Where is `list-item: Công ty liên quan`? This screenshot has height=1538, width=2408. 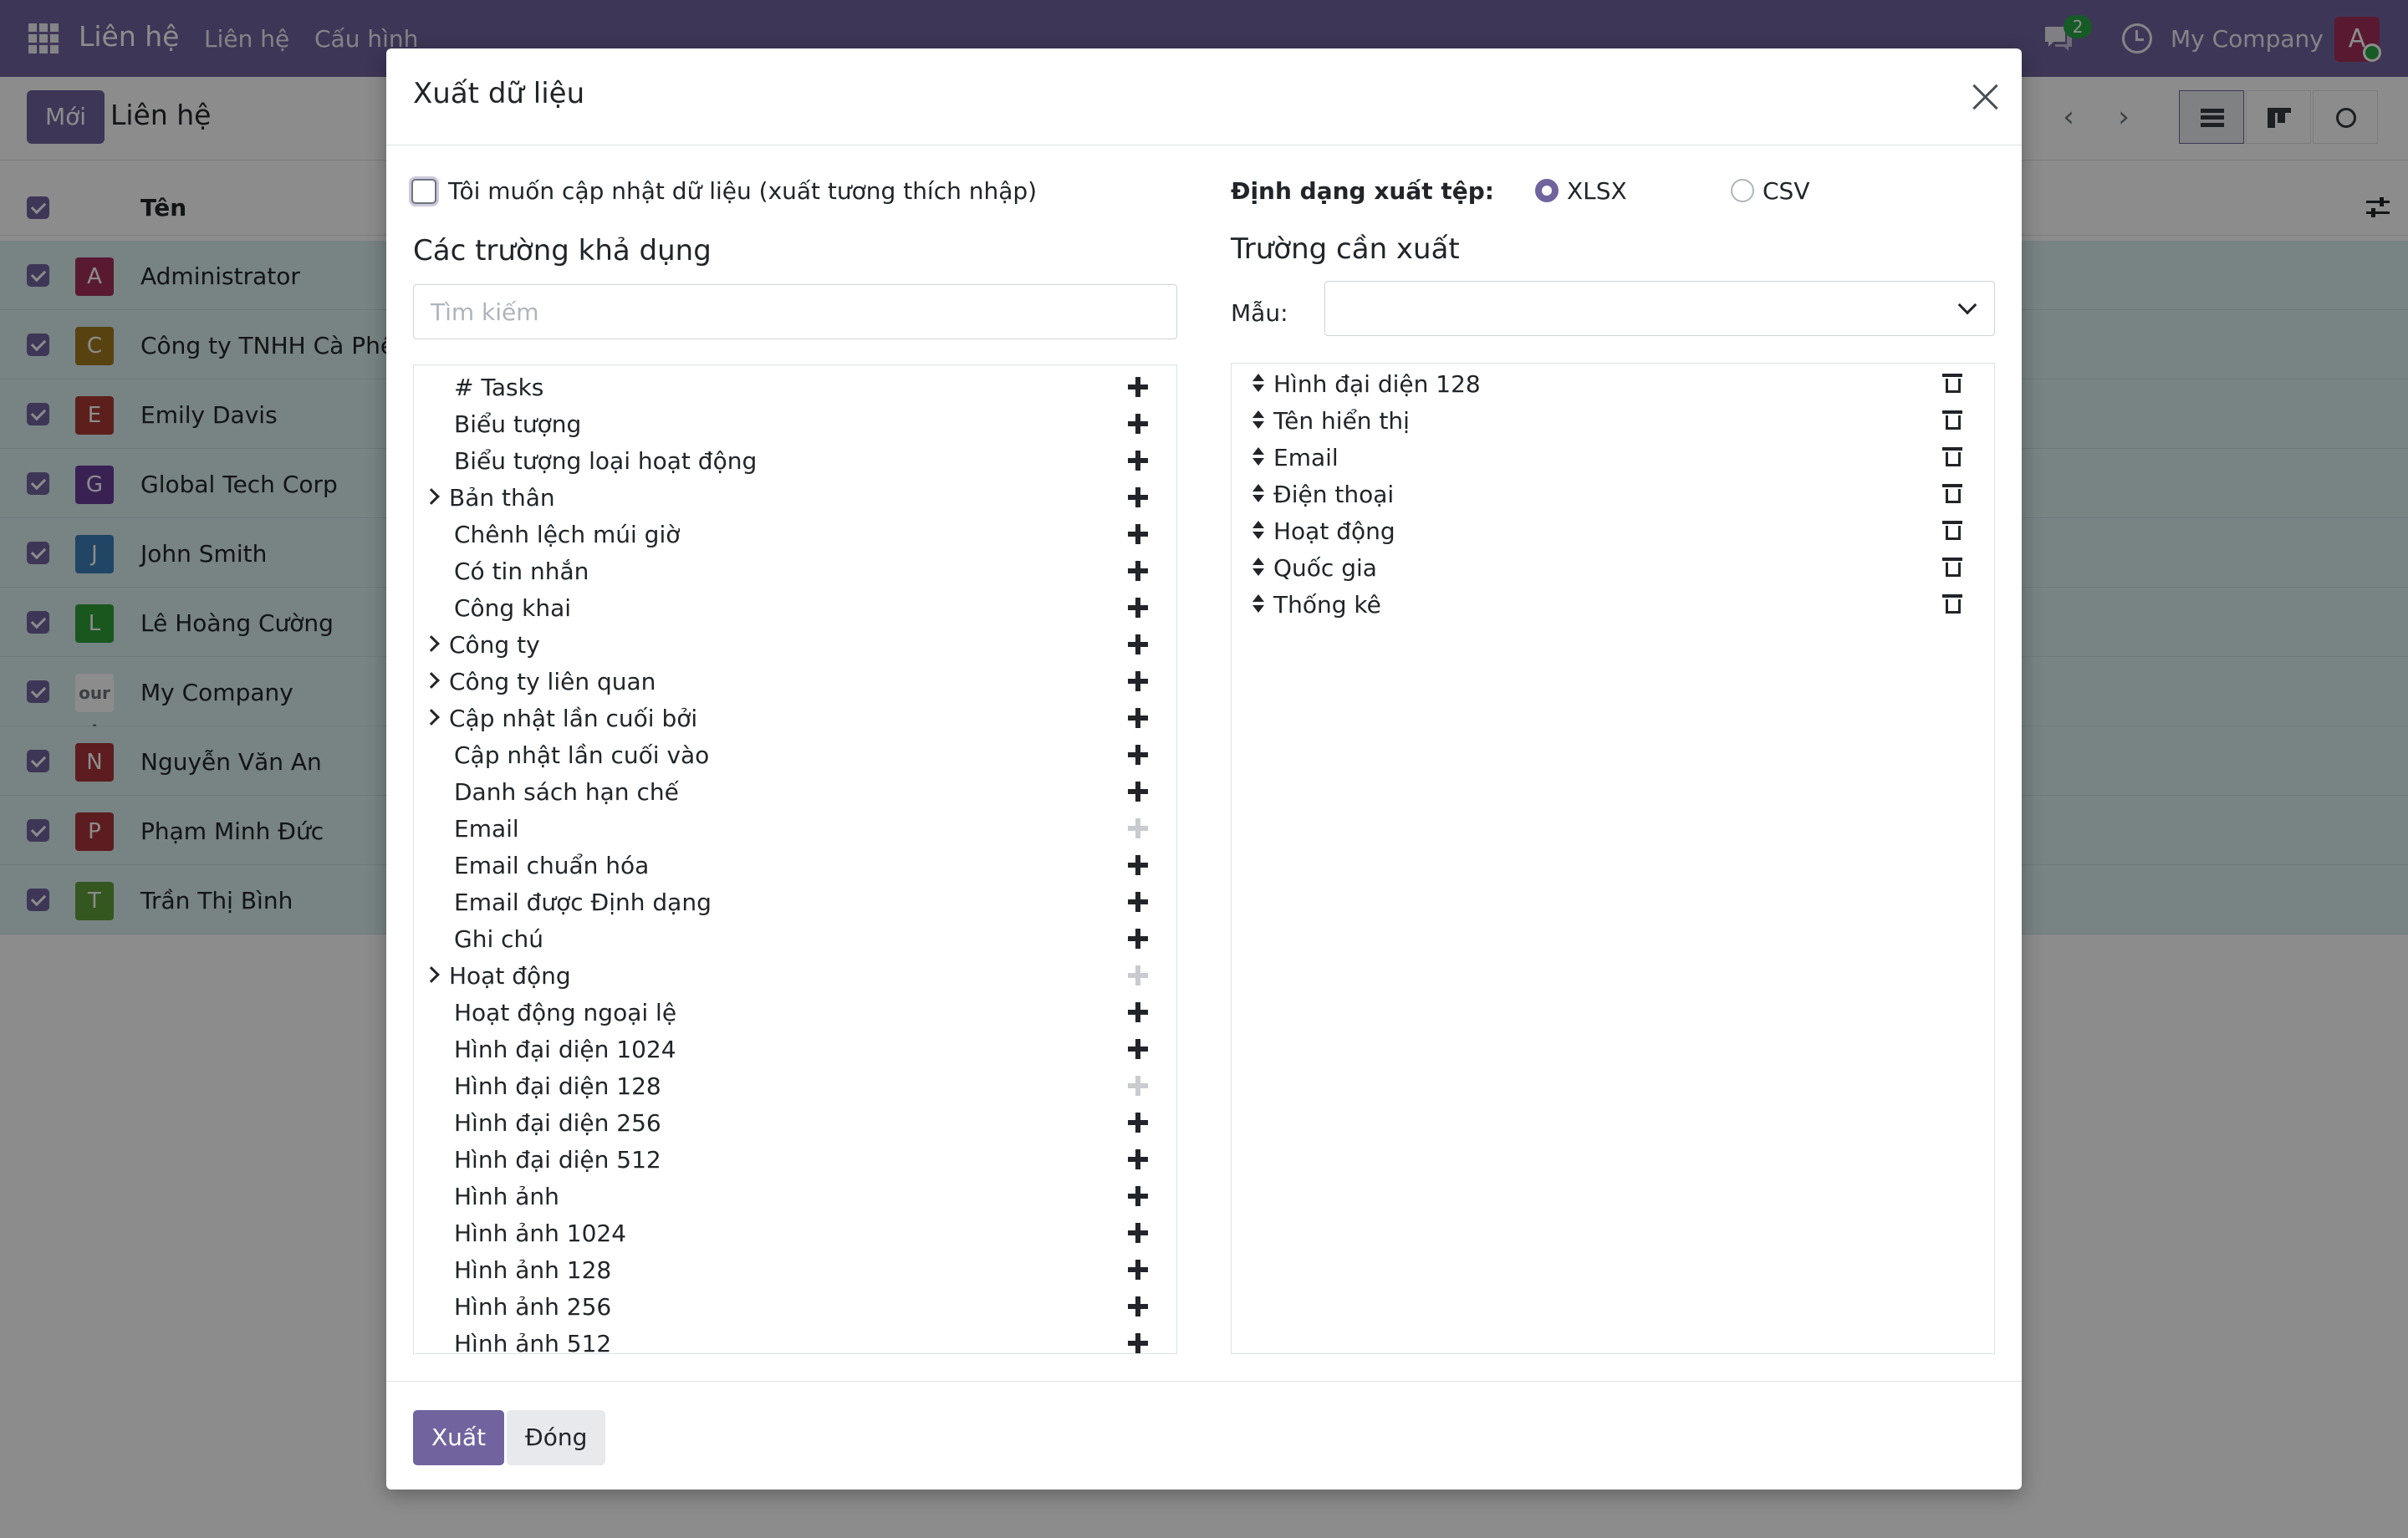 list-item: Công ty liên quan is located at coordinates (795, 682).